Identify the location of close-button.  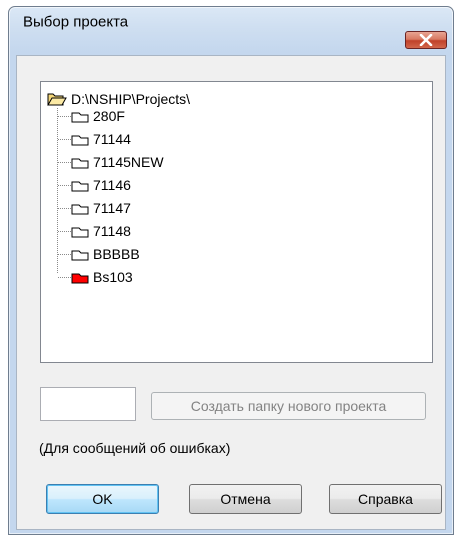
(426, 40).